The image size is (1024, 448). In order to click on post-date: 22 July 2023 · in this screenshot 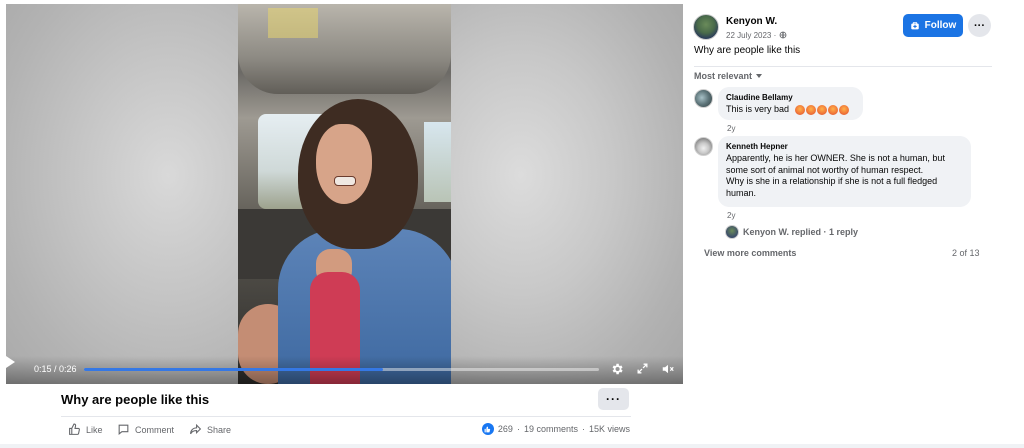, I will do `click(756, 35)`.